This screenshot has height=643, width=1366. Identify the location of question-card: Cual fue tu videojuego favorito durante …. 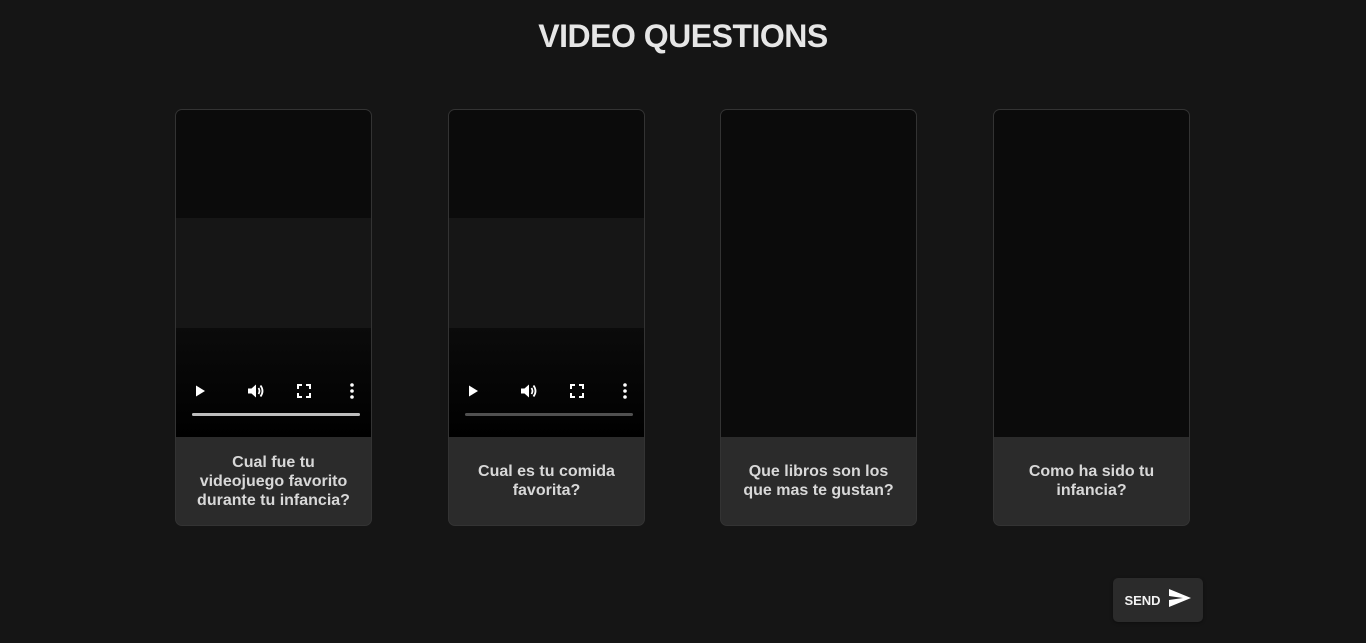
(273, 317).